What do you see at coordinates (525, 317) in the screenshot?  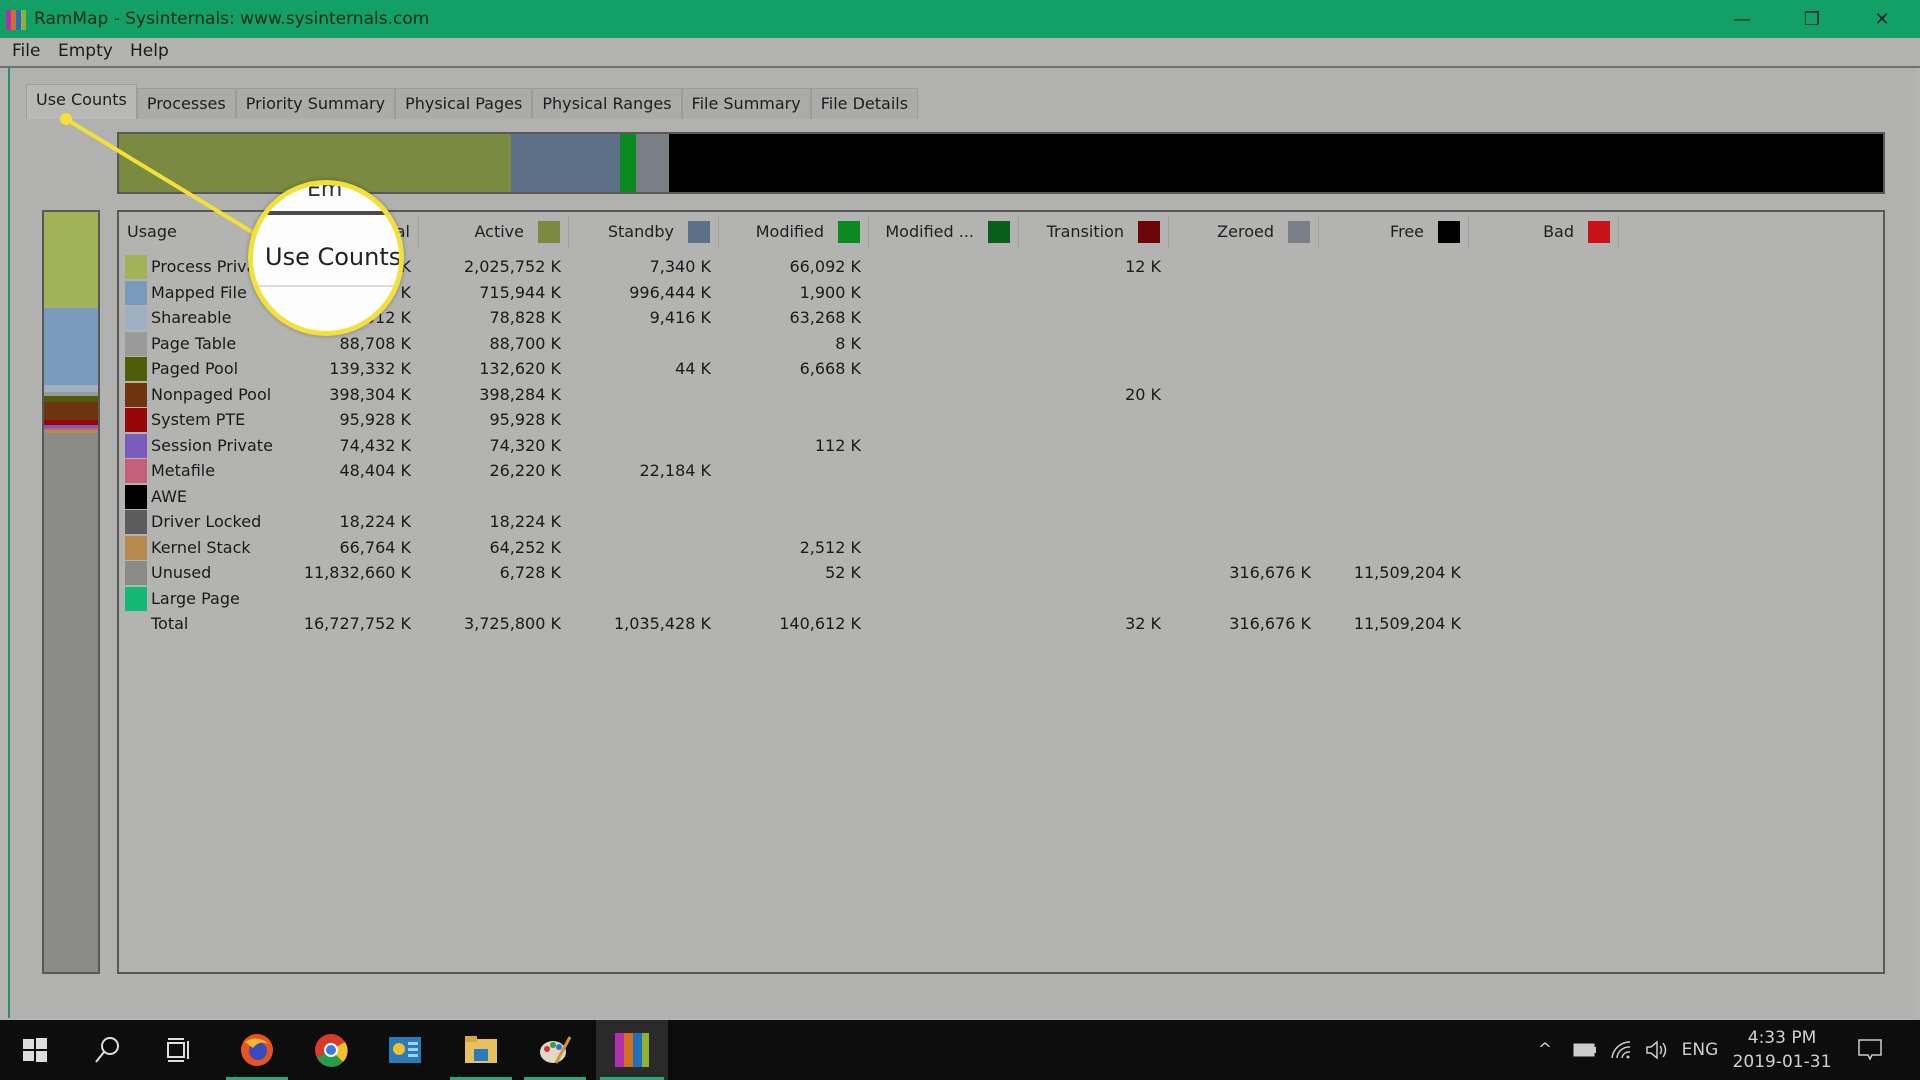 I see `cell-active: 78,828 K` at bounding box center [525, 317].